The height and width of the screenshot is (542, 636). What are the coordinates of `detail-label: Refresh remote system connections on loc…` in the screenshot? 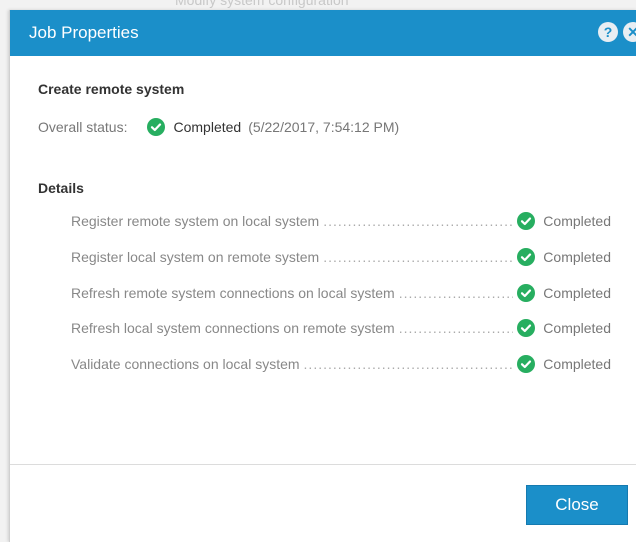 It's located at (233, 293).